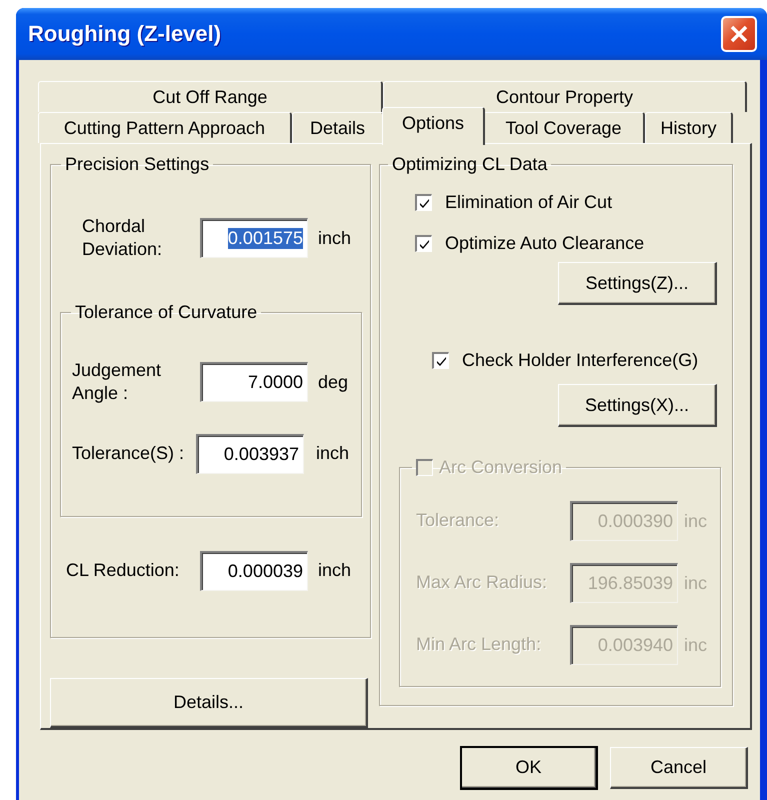 Image resolution: width=767 pixels, height=800 pixels. Describe the element at coordinates (333, 382) in the screenshot. I see `unit-label: deg` at that location.